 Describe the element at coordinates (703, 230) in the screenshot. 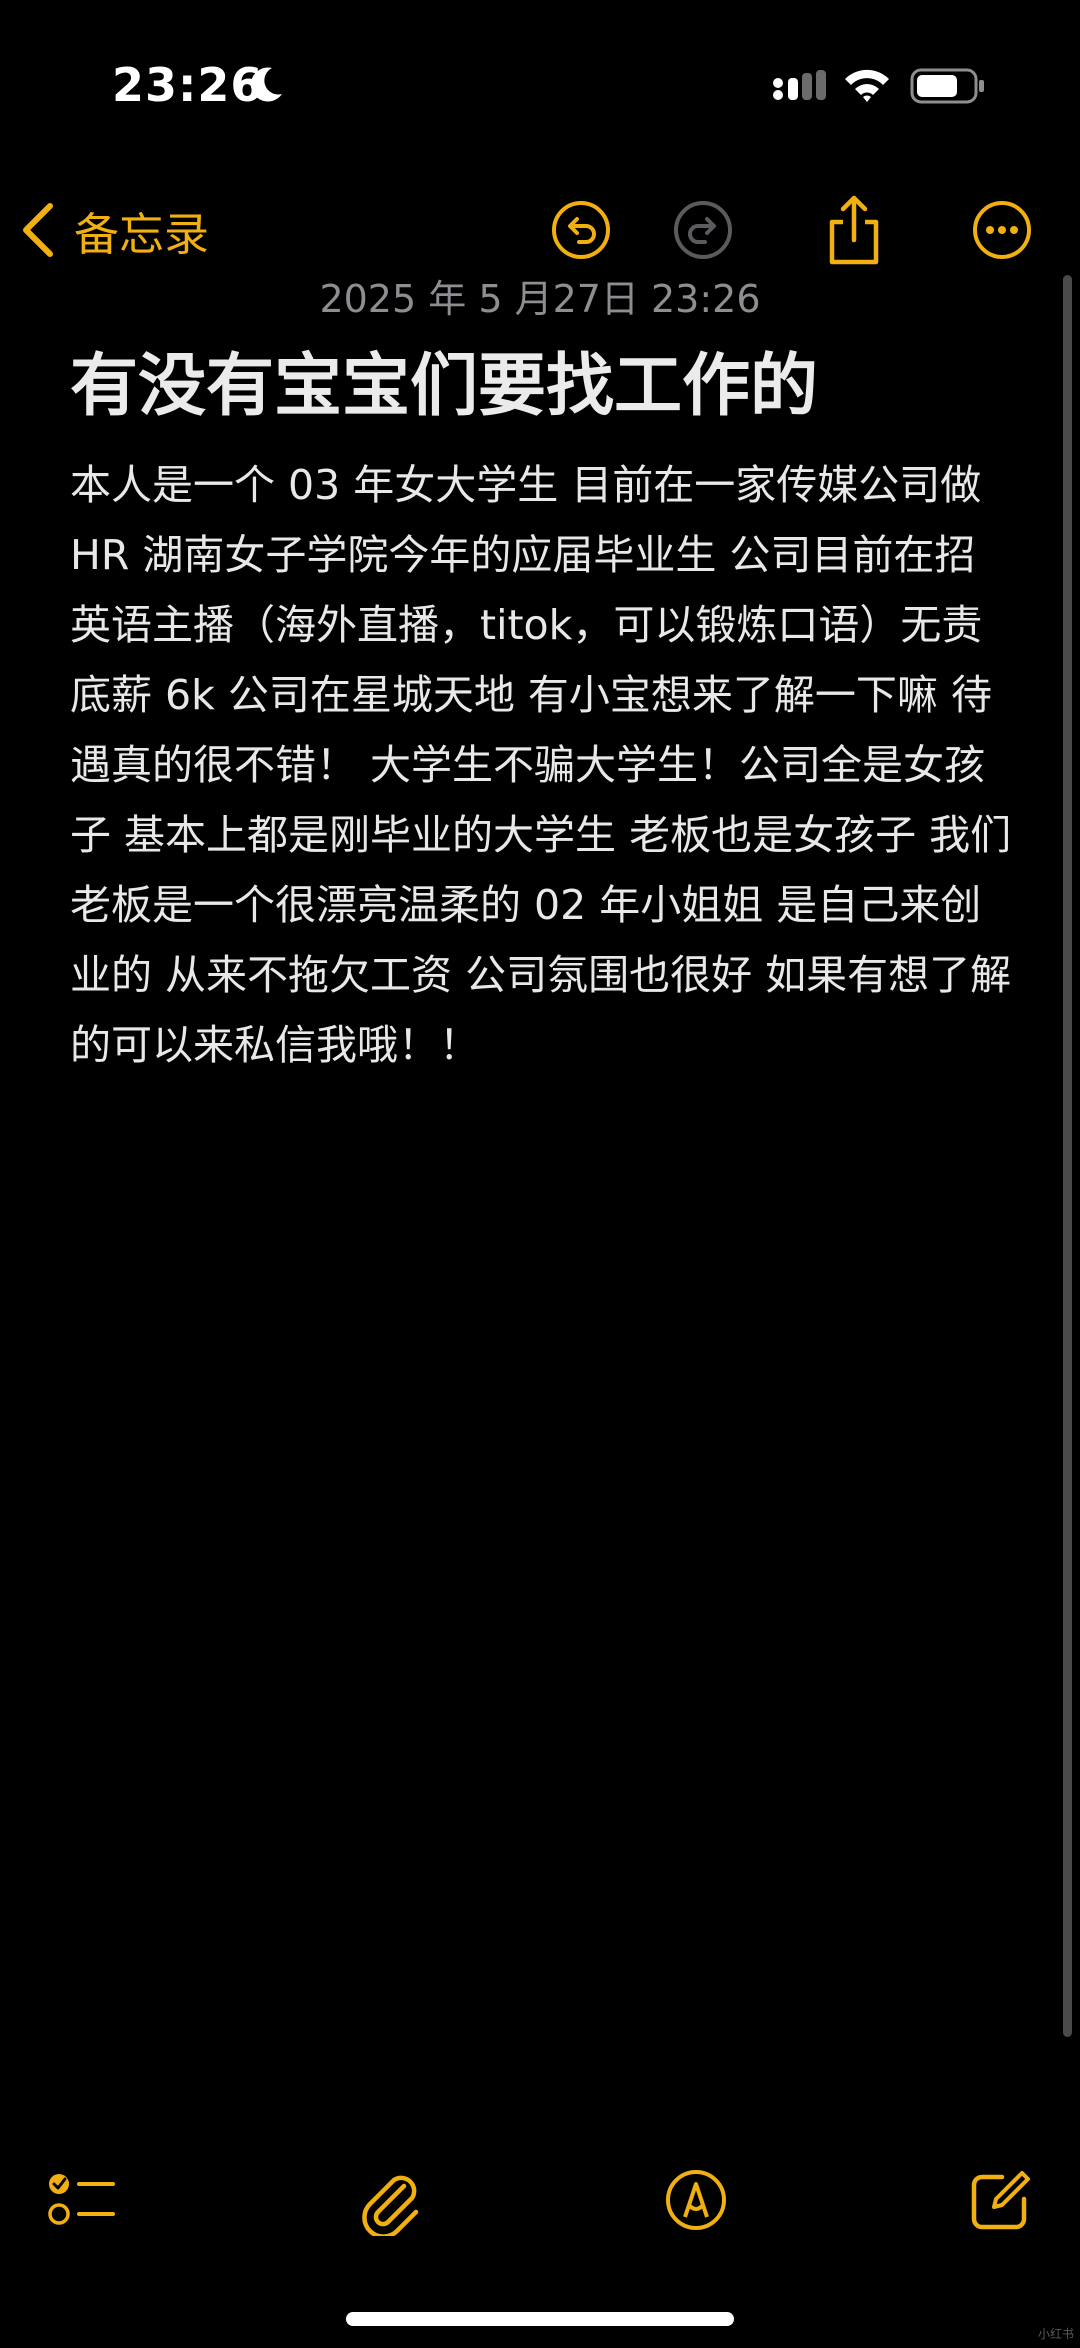

I see `redo-icon` at that location.